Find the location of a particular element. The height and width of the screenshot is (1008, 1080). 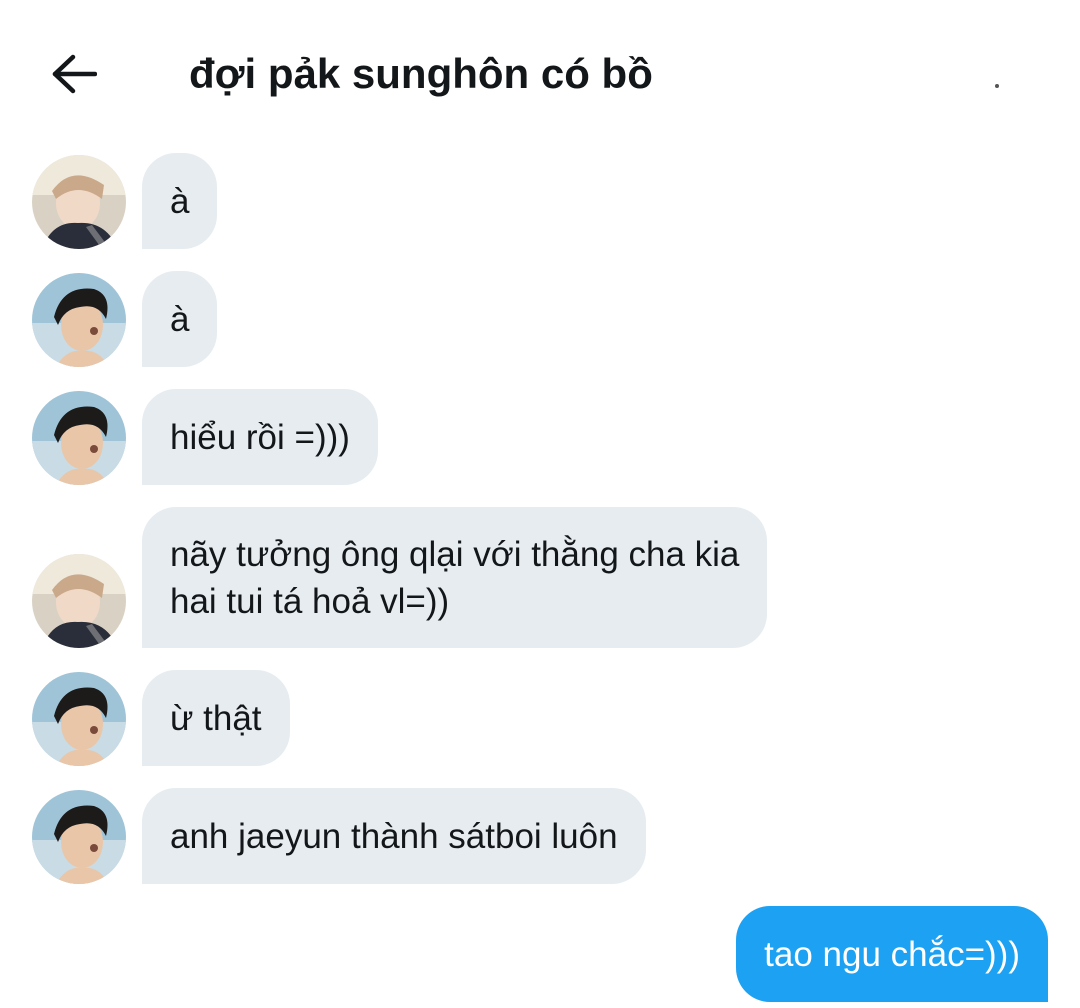

message-text-line: hai tui tá hoả vl=)) is located at coordinates (310, 601).